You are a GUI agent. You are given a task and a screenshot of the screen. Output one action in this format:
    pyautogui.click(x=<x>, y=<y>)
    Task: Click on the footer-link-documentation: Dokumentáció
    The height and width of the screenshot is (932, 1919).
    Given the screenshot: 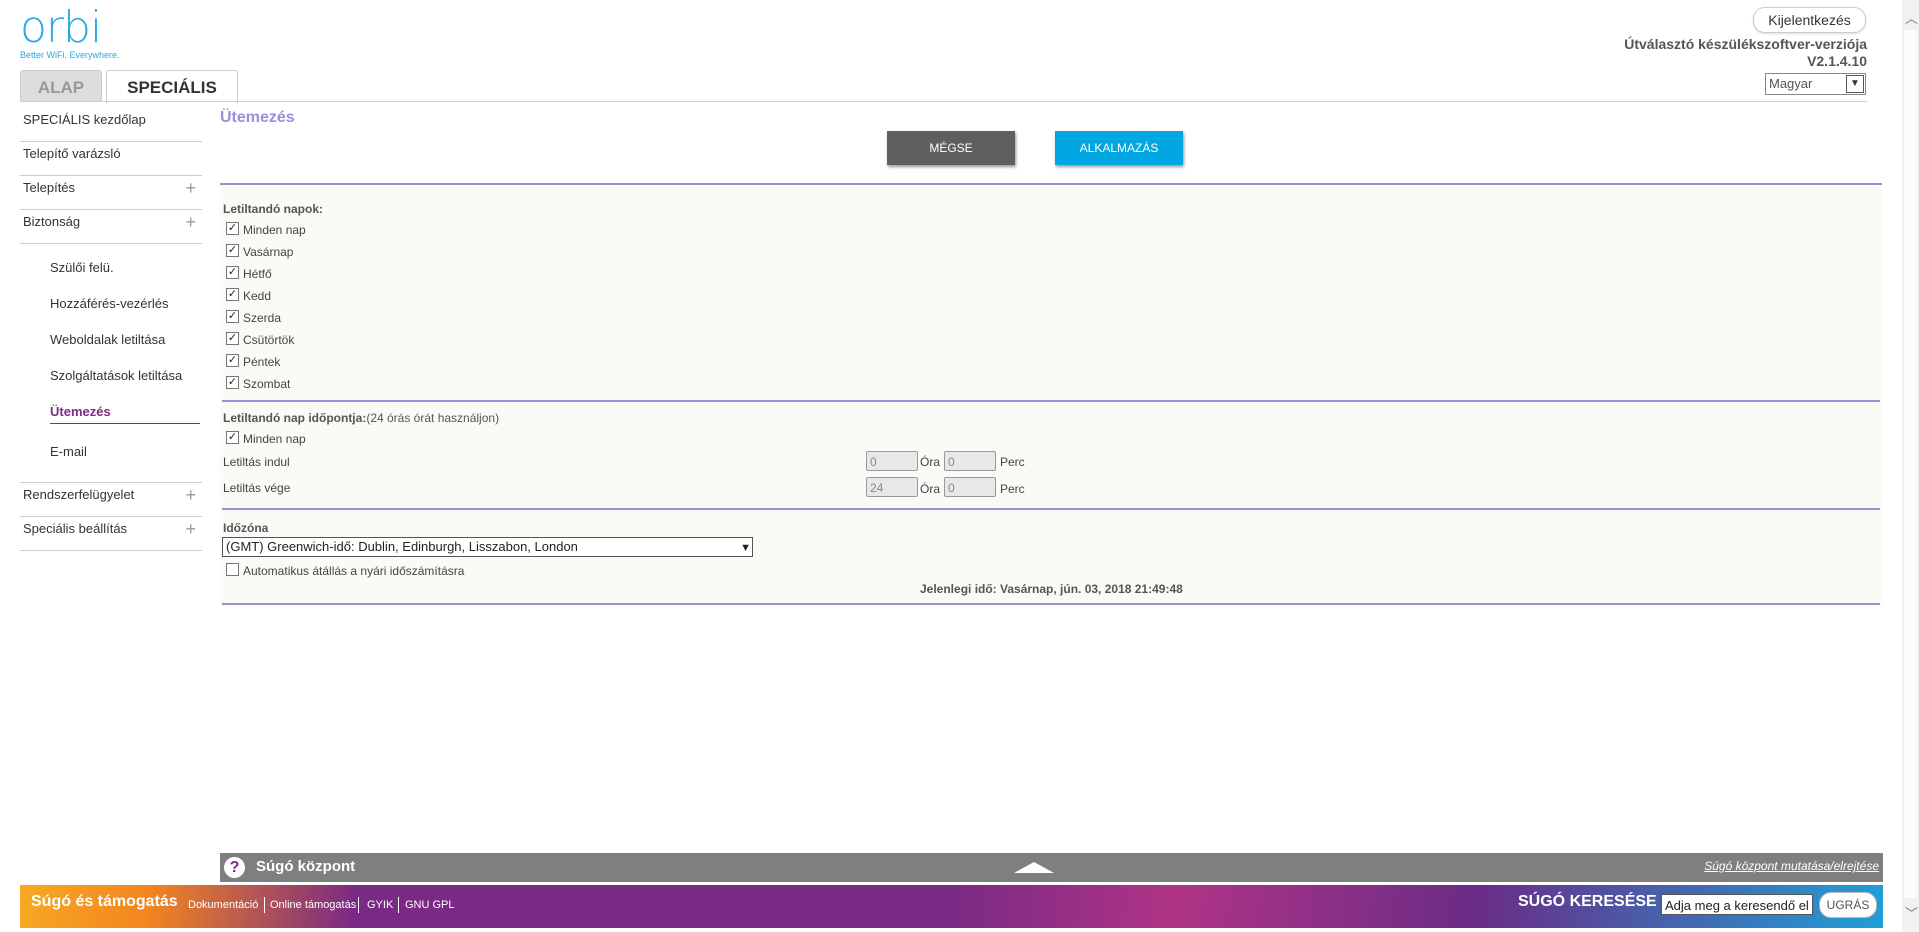 What is the action you would take?
    pyautogui.click(x=223, y=905)
    